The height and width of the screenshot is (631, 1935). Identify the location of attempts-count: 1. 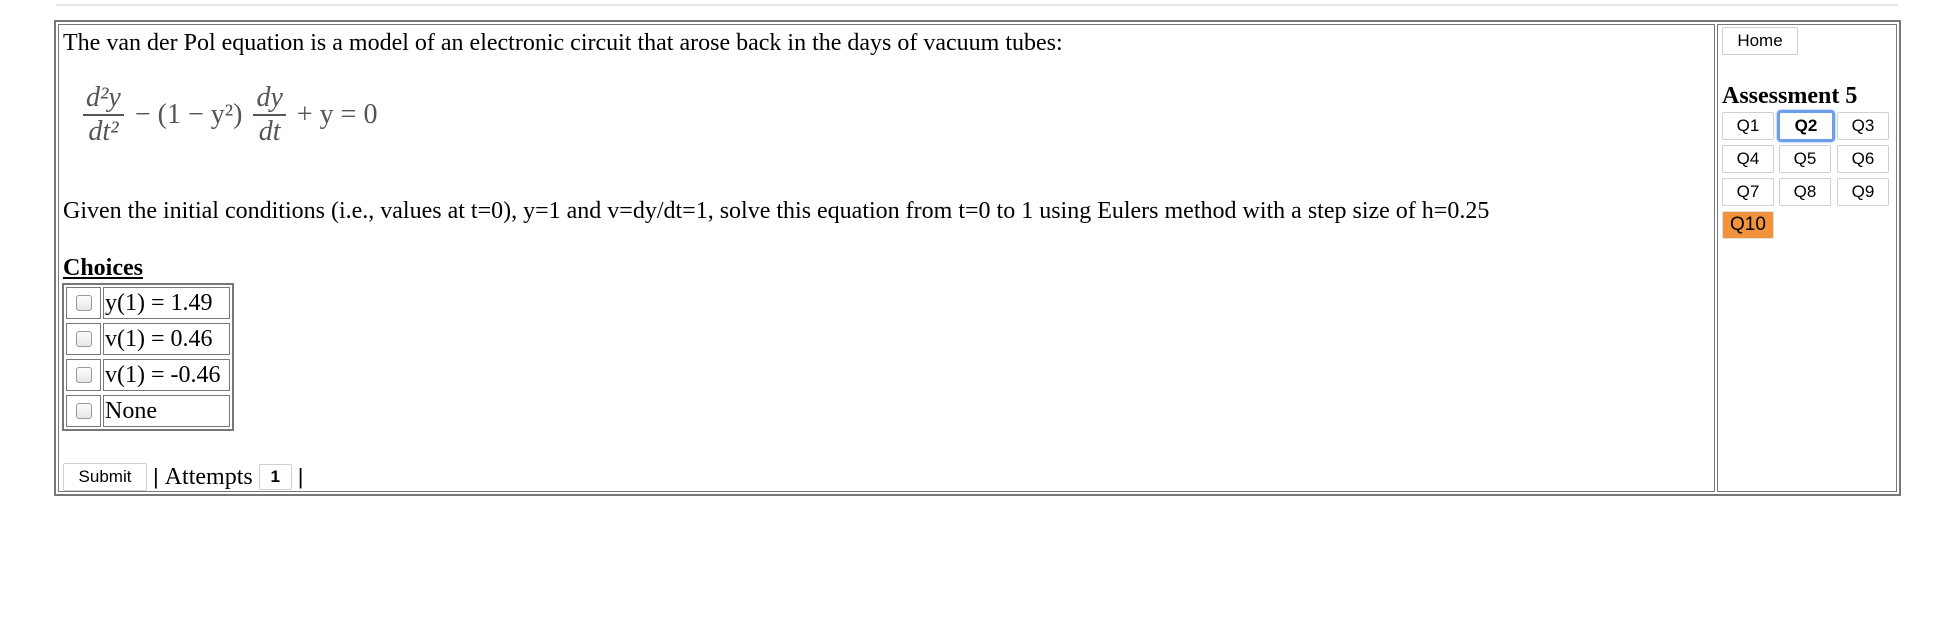
(275, 477).